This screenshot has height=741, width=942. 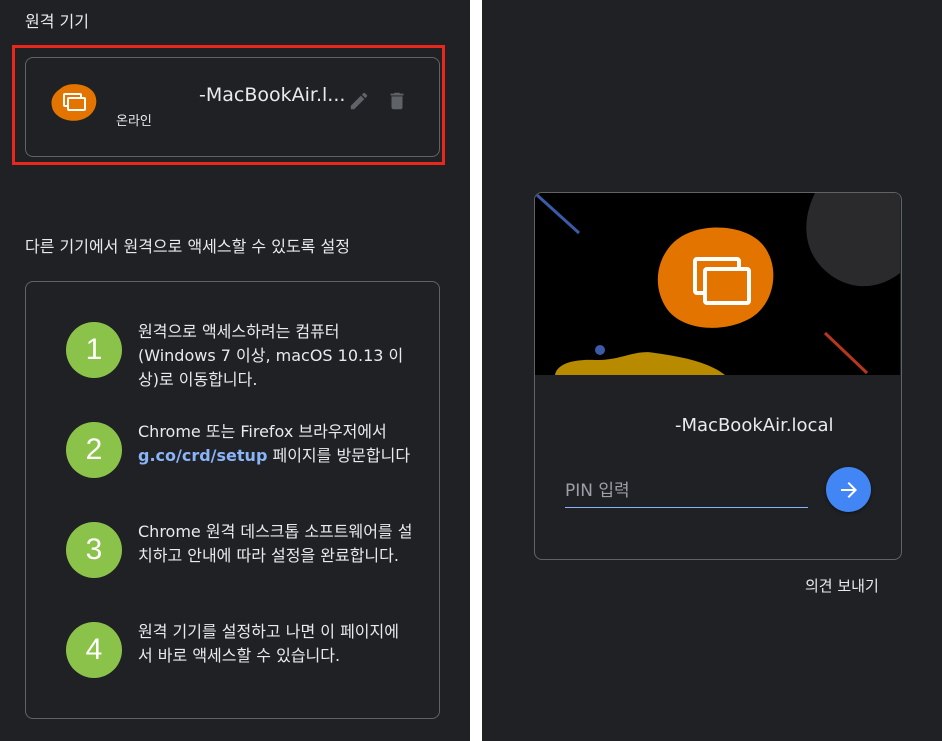 I want to click on hero-illustration, so click(x=717, y=284).